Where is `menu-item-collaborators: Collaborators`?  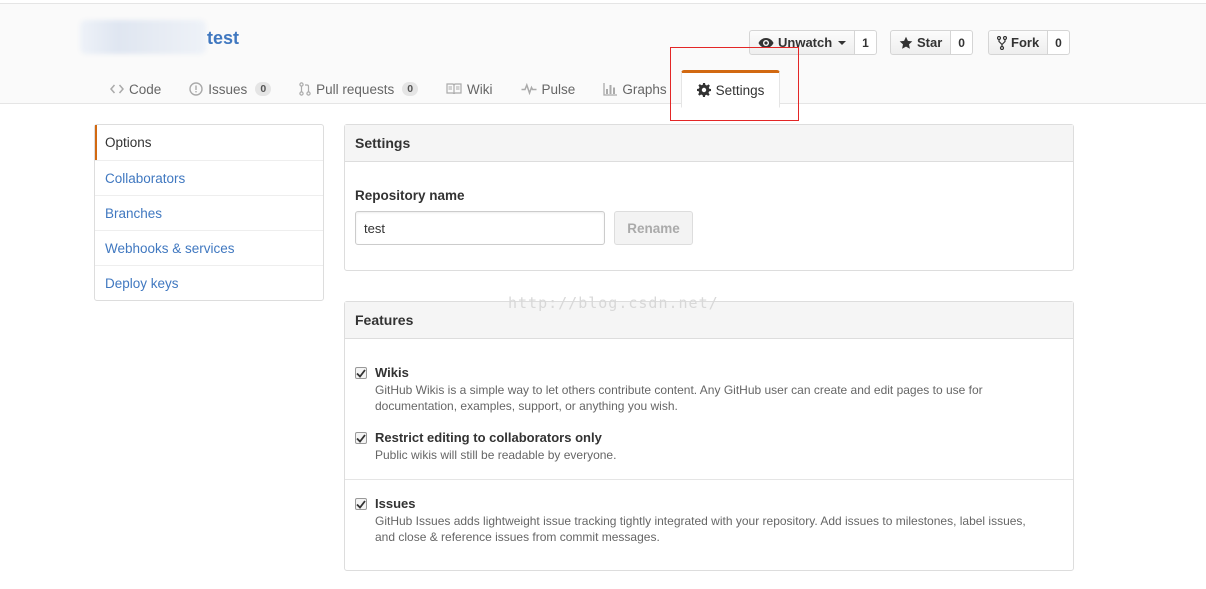
menu-item-collaborators: Collaborators is located at coordinates (209, 177).